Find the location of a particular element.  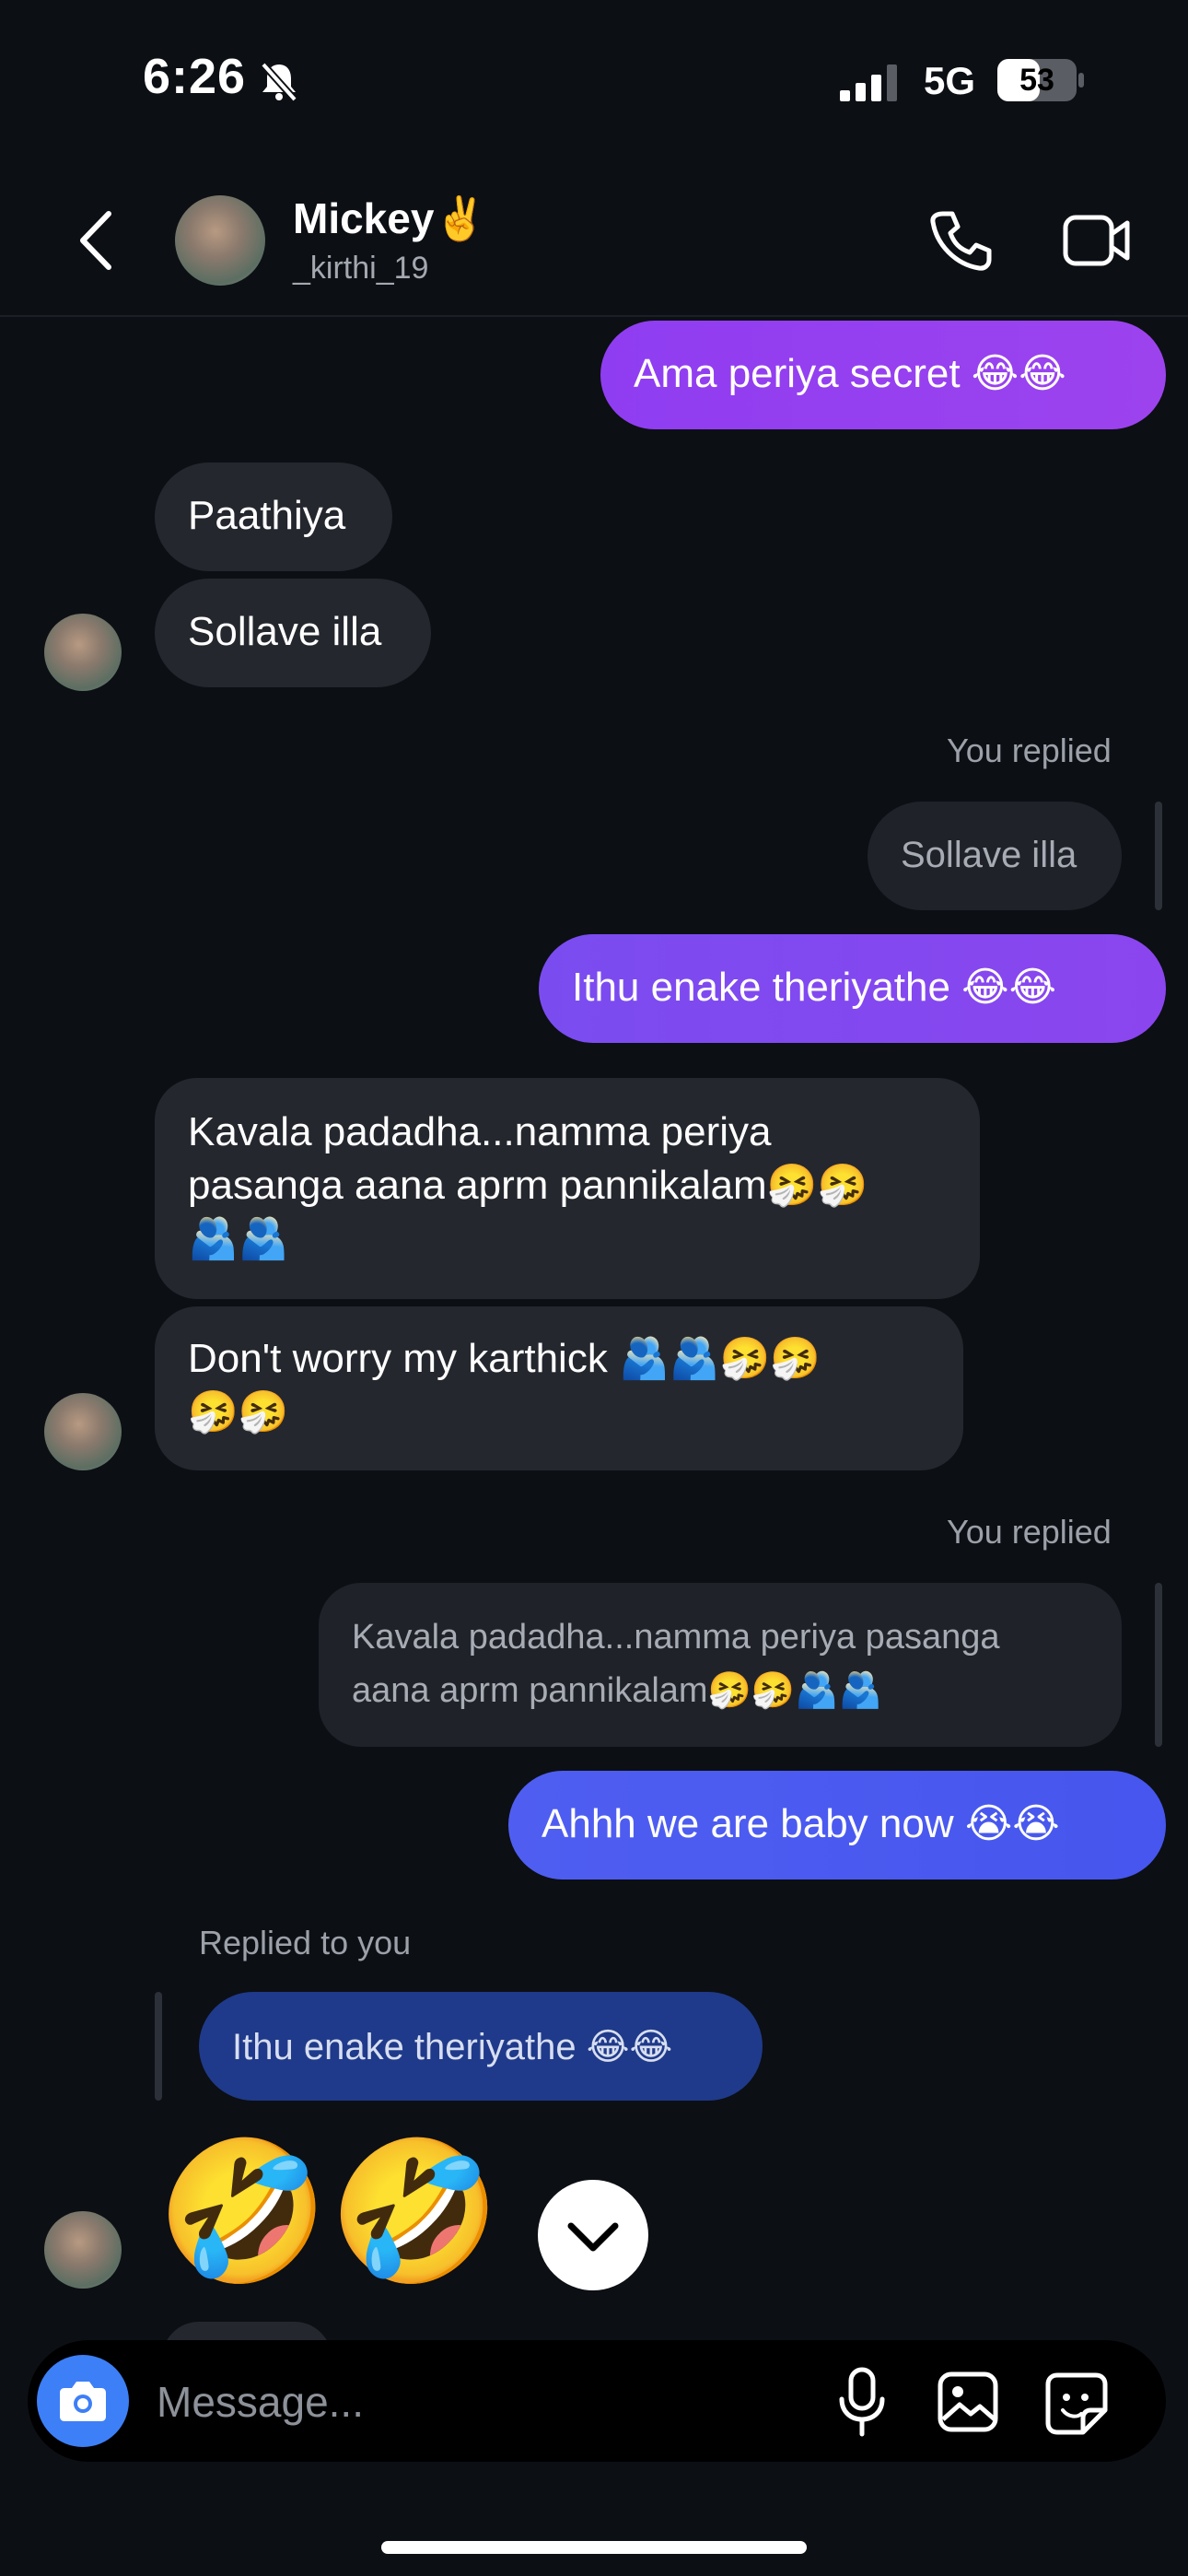

microphone-icon is located at coordinates (862, 2403).